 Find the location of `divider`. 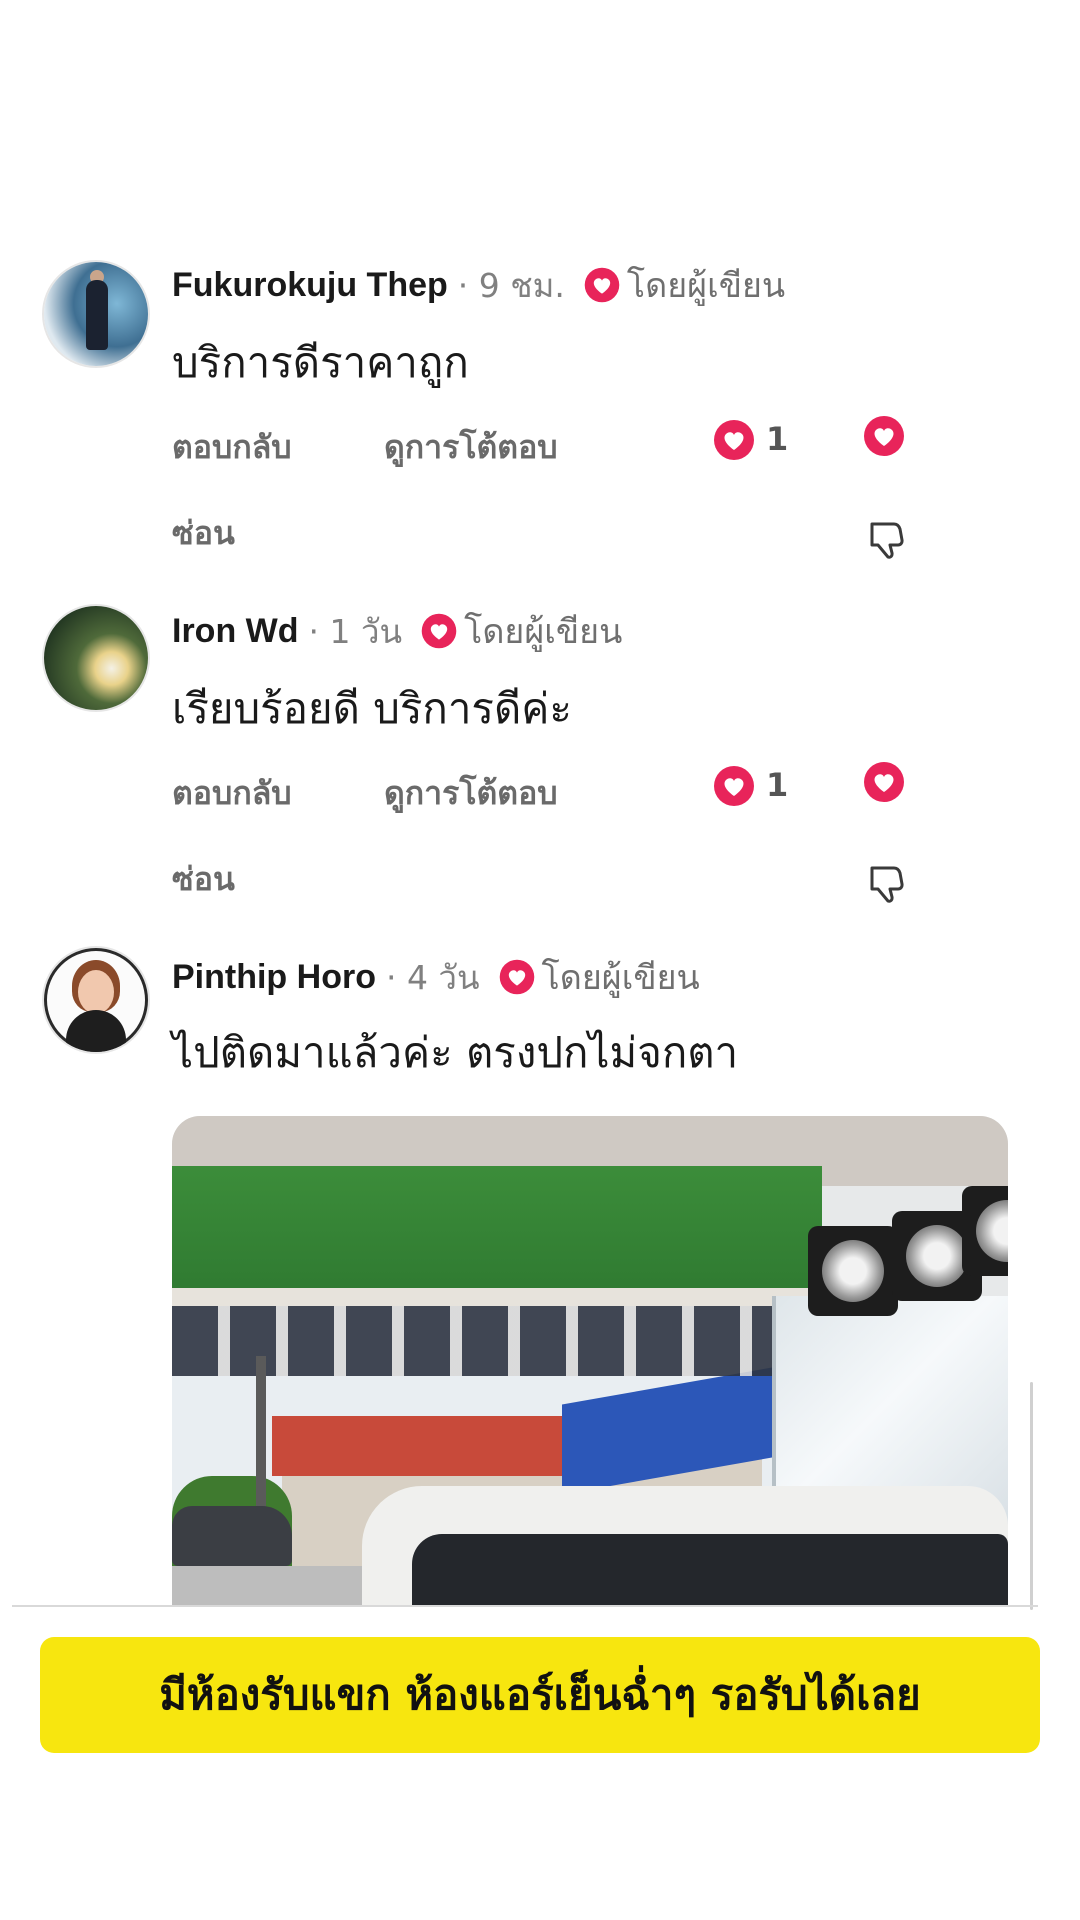

divider is located at coordinates (525, 1606).